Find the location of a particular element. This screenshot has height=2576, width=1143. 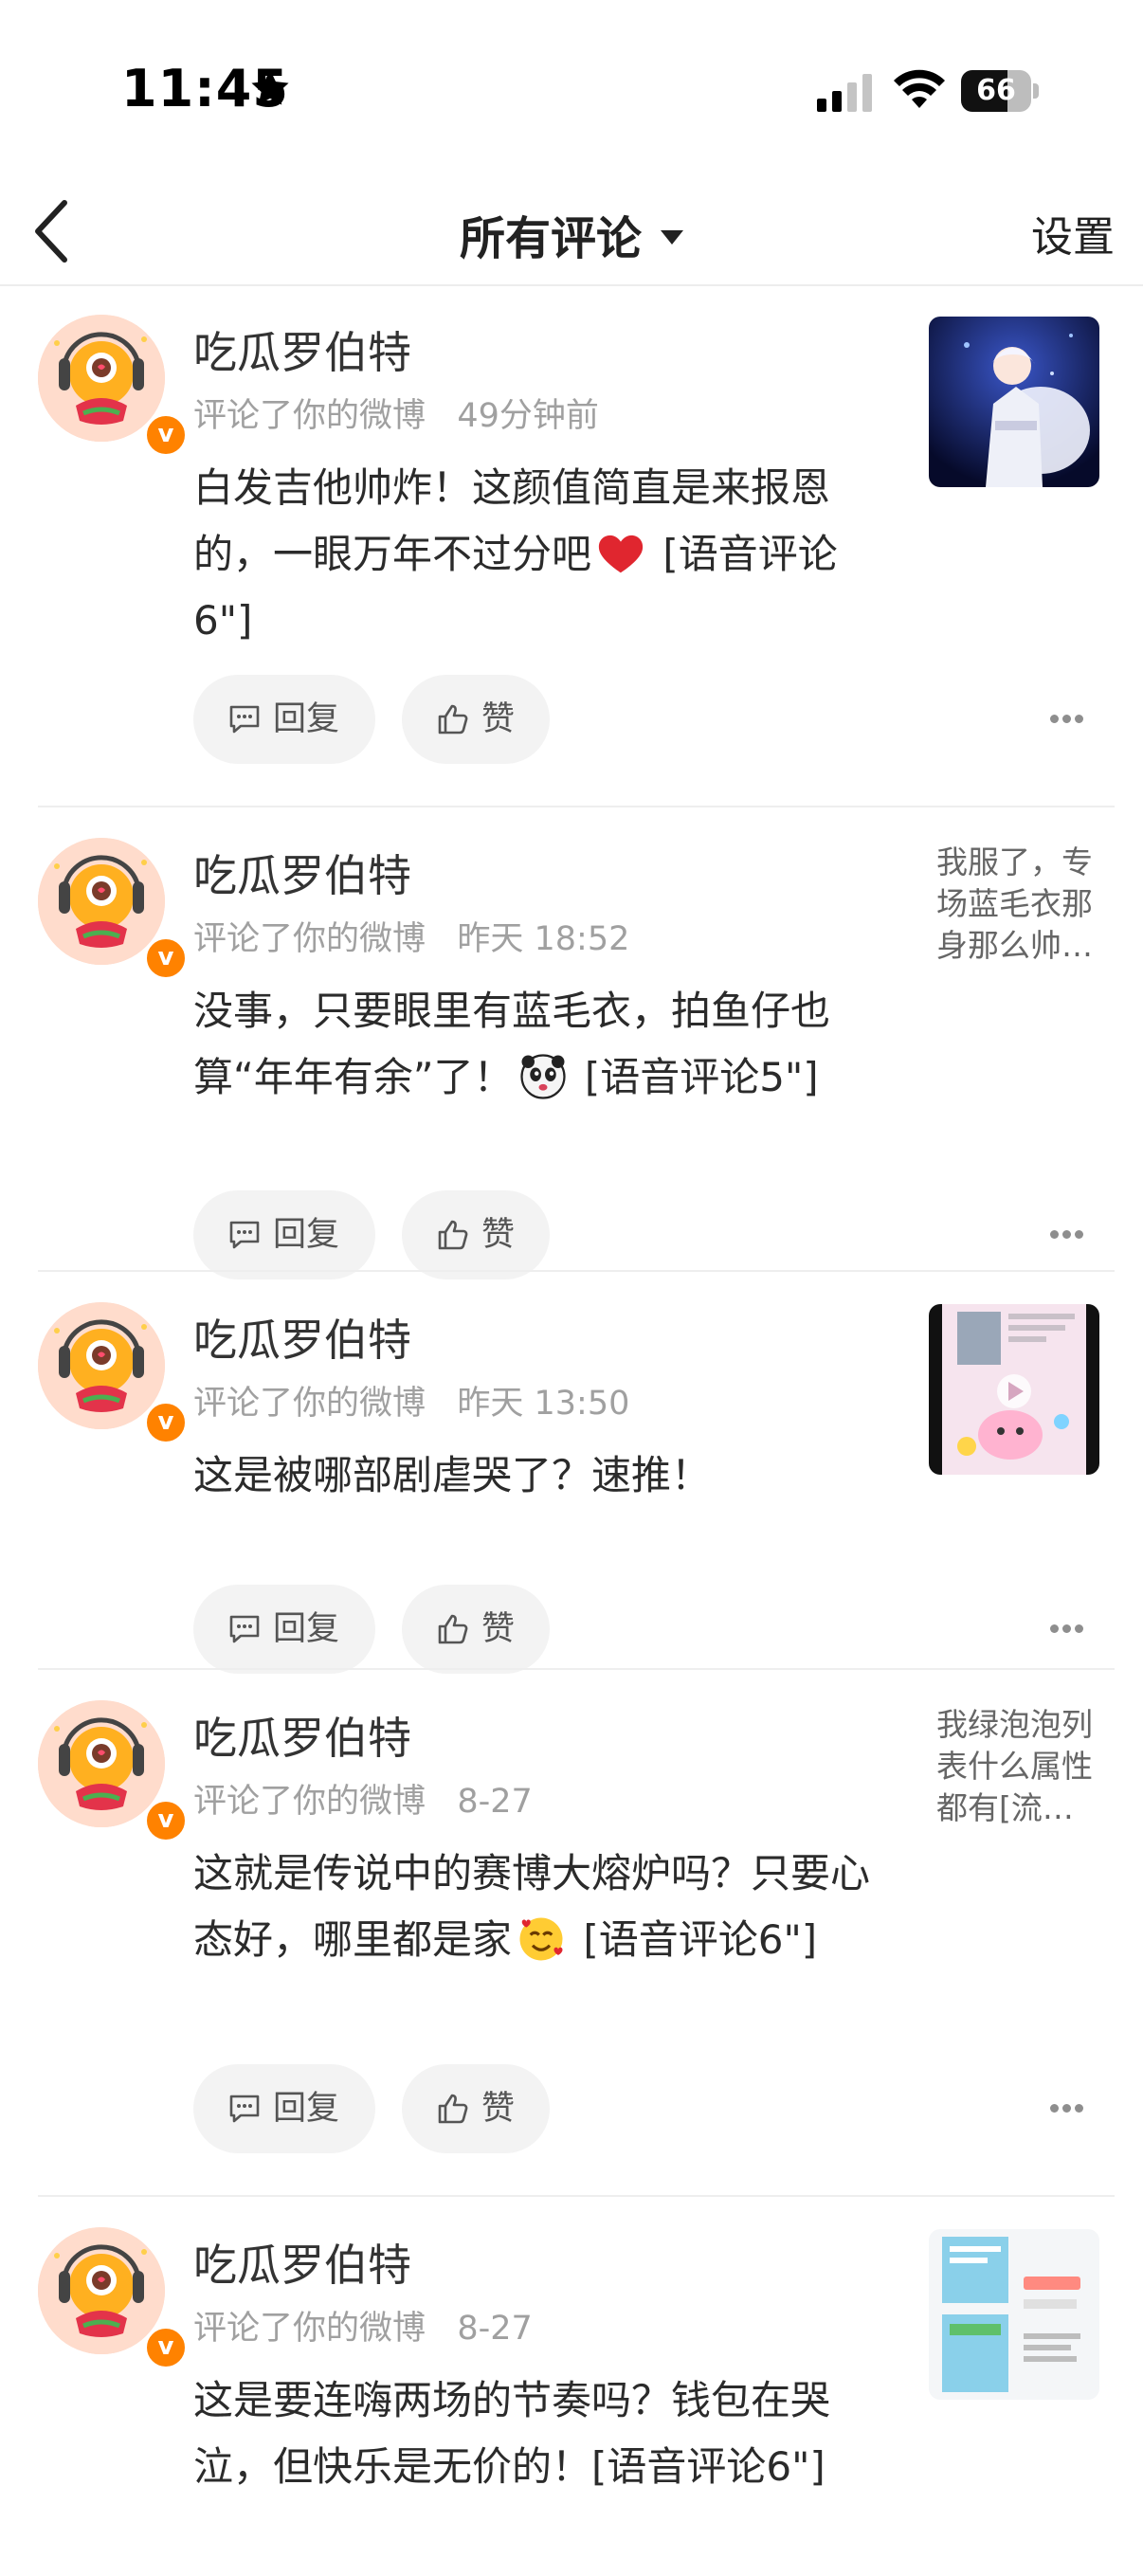

star-icon is located at coordinates (270, 87).